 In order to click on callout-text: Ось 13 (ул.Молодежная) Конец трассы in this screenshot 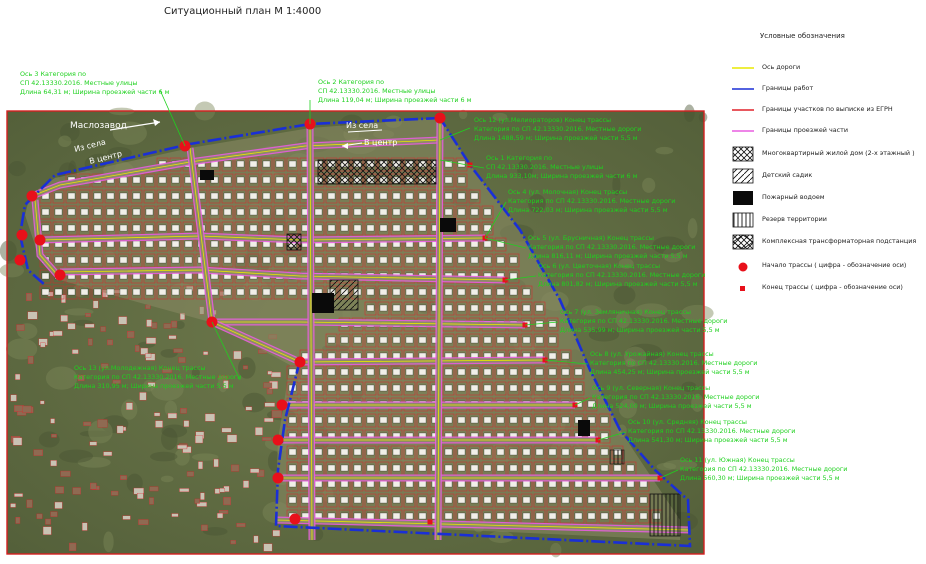, I will do `click(140, 368)`.